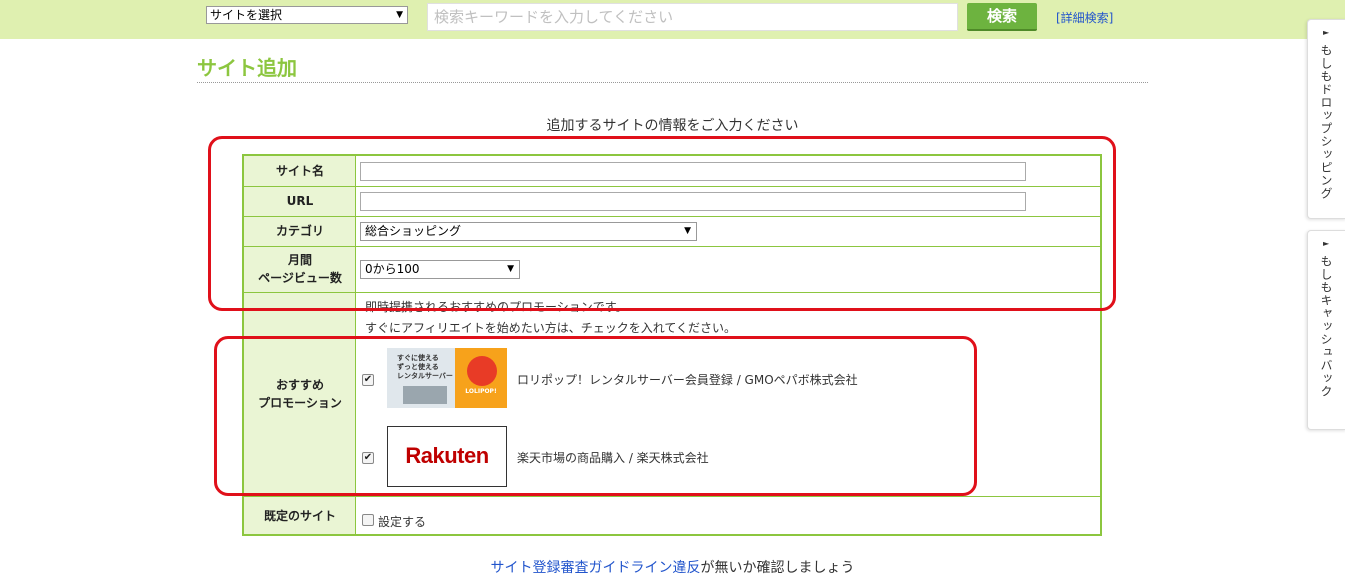 The image size is (1345, 587). I want to click on form-intro: 追加するサイトの情報をご入力ください, so click(672, 126).